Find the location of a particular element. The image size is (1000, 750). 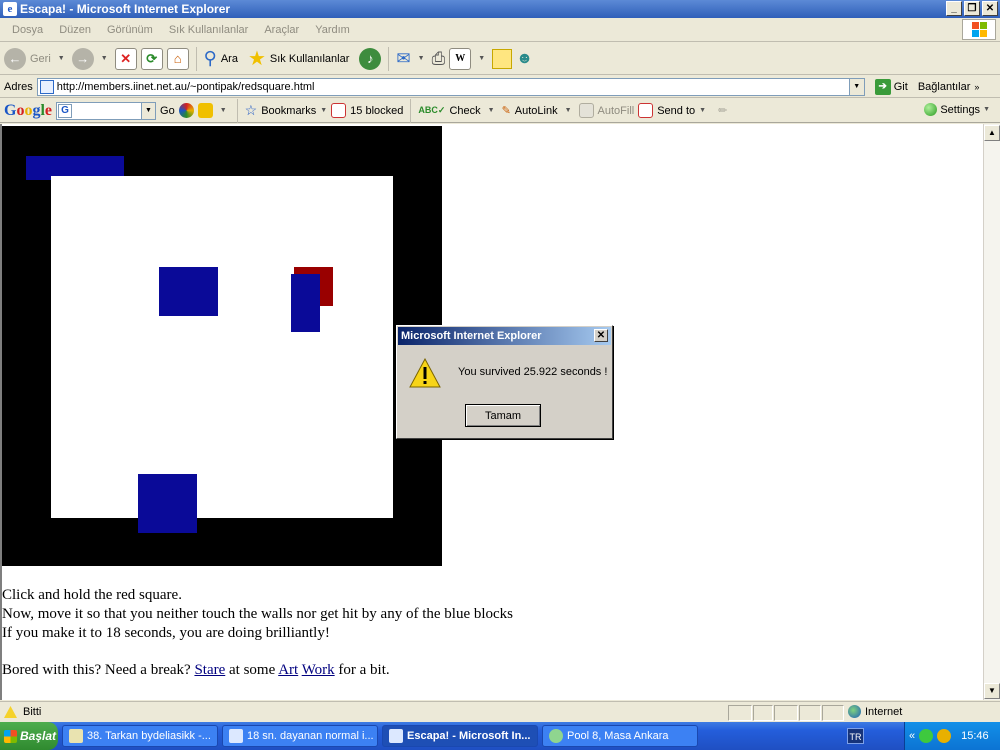

bookmarks-dropdown-icon: ▼ is located at coordinates (323, 110).